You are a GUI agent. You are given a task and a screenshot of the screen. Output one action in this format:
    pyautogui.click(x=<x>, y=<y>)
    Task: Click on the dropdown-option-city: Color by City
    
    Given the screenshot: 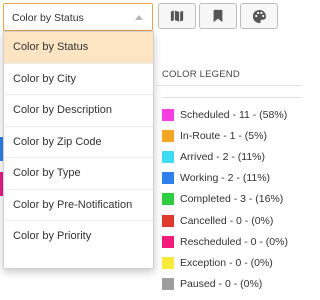 What is the action you would take?
    pyautogui.click(x=78, y=79)
    